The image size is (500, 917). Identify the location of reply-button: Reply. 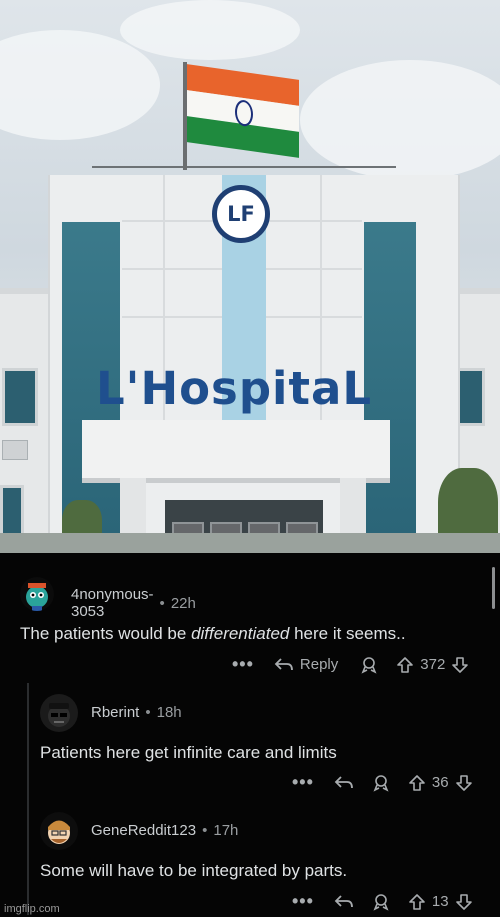
(306, 664).